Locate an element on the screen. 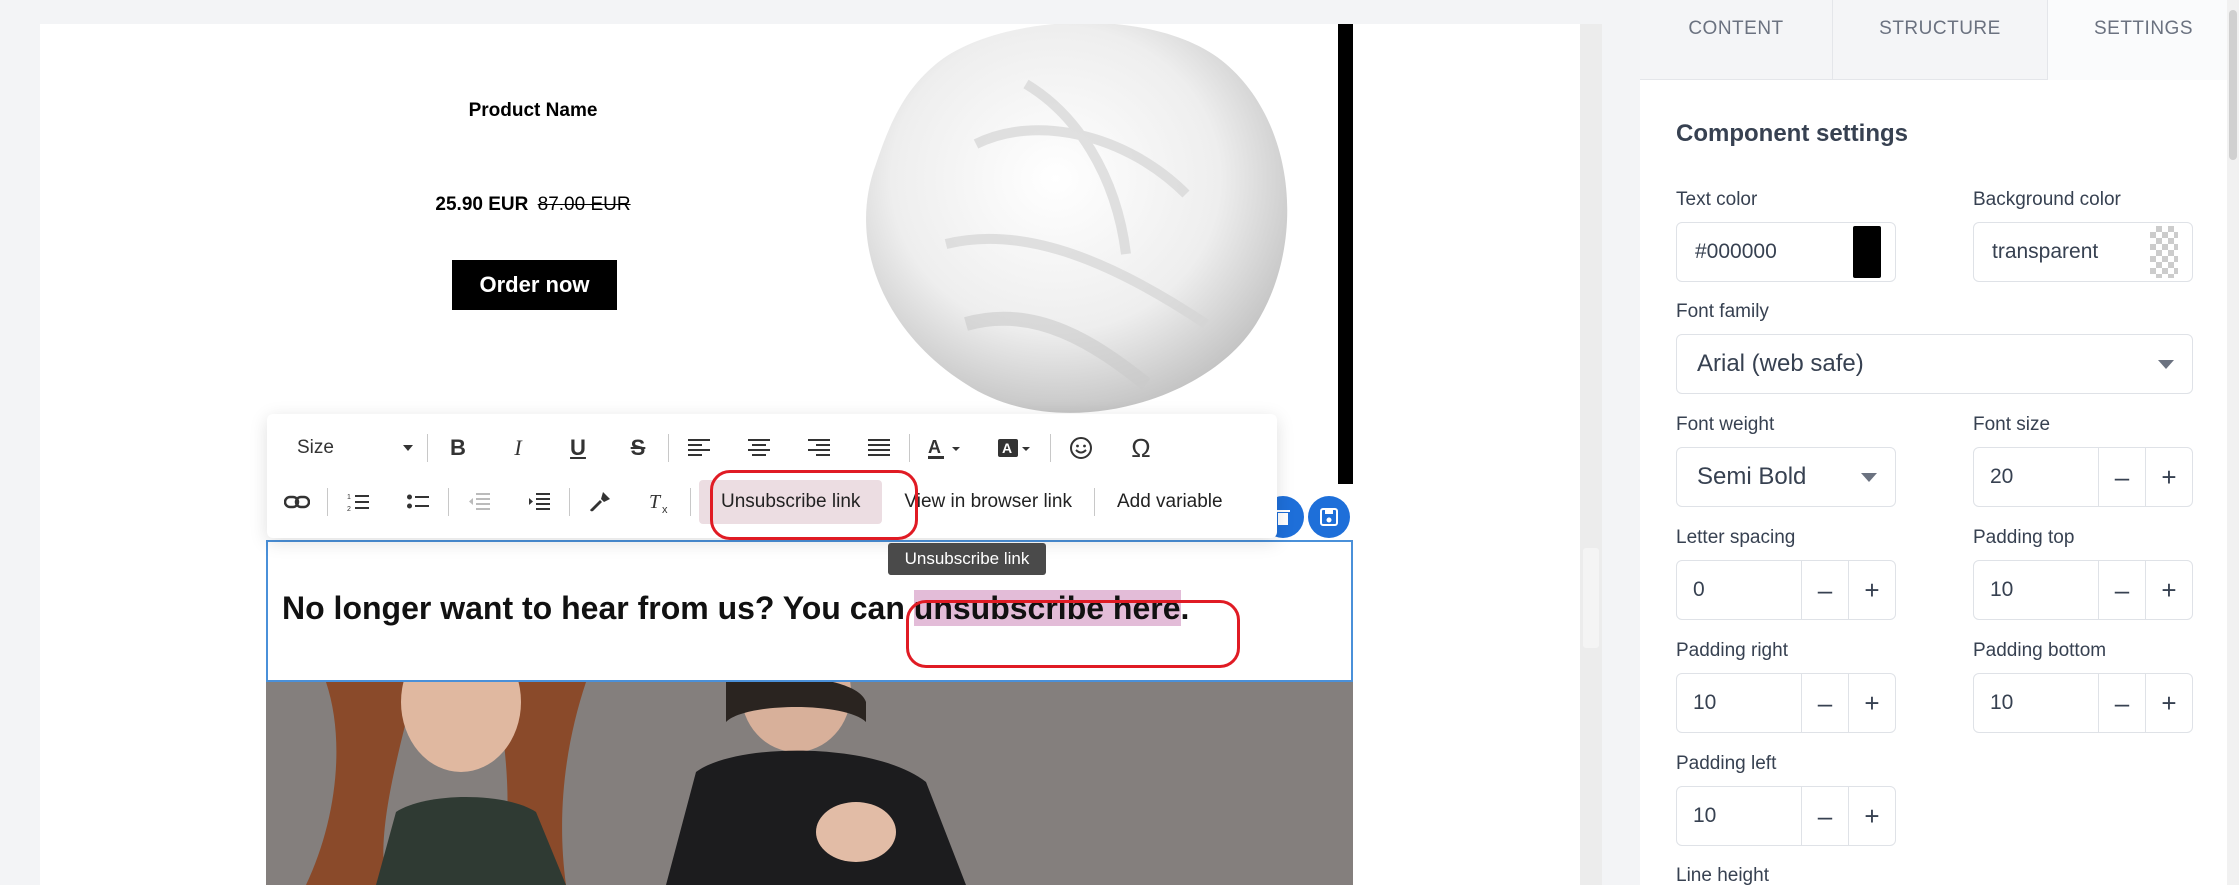  line-height-label: Line height is located at coordinates (1722, 875).